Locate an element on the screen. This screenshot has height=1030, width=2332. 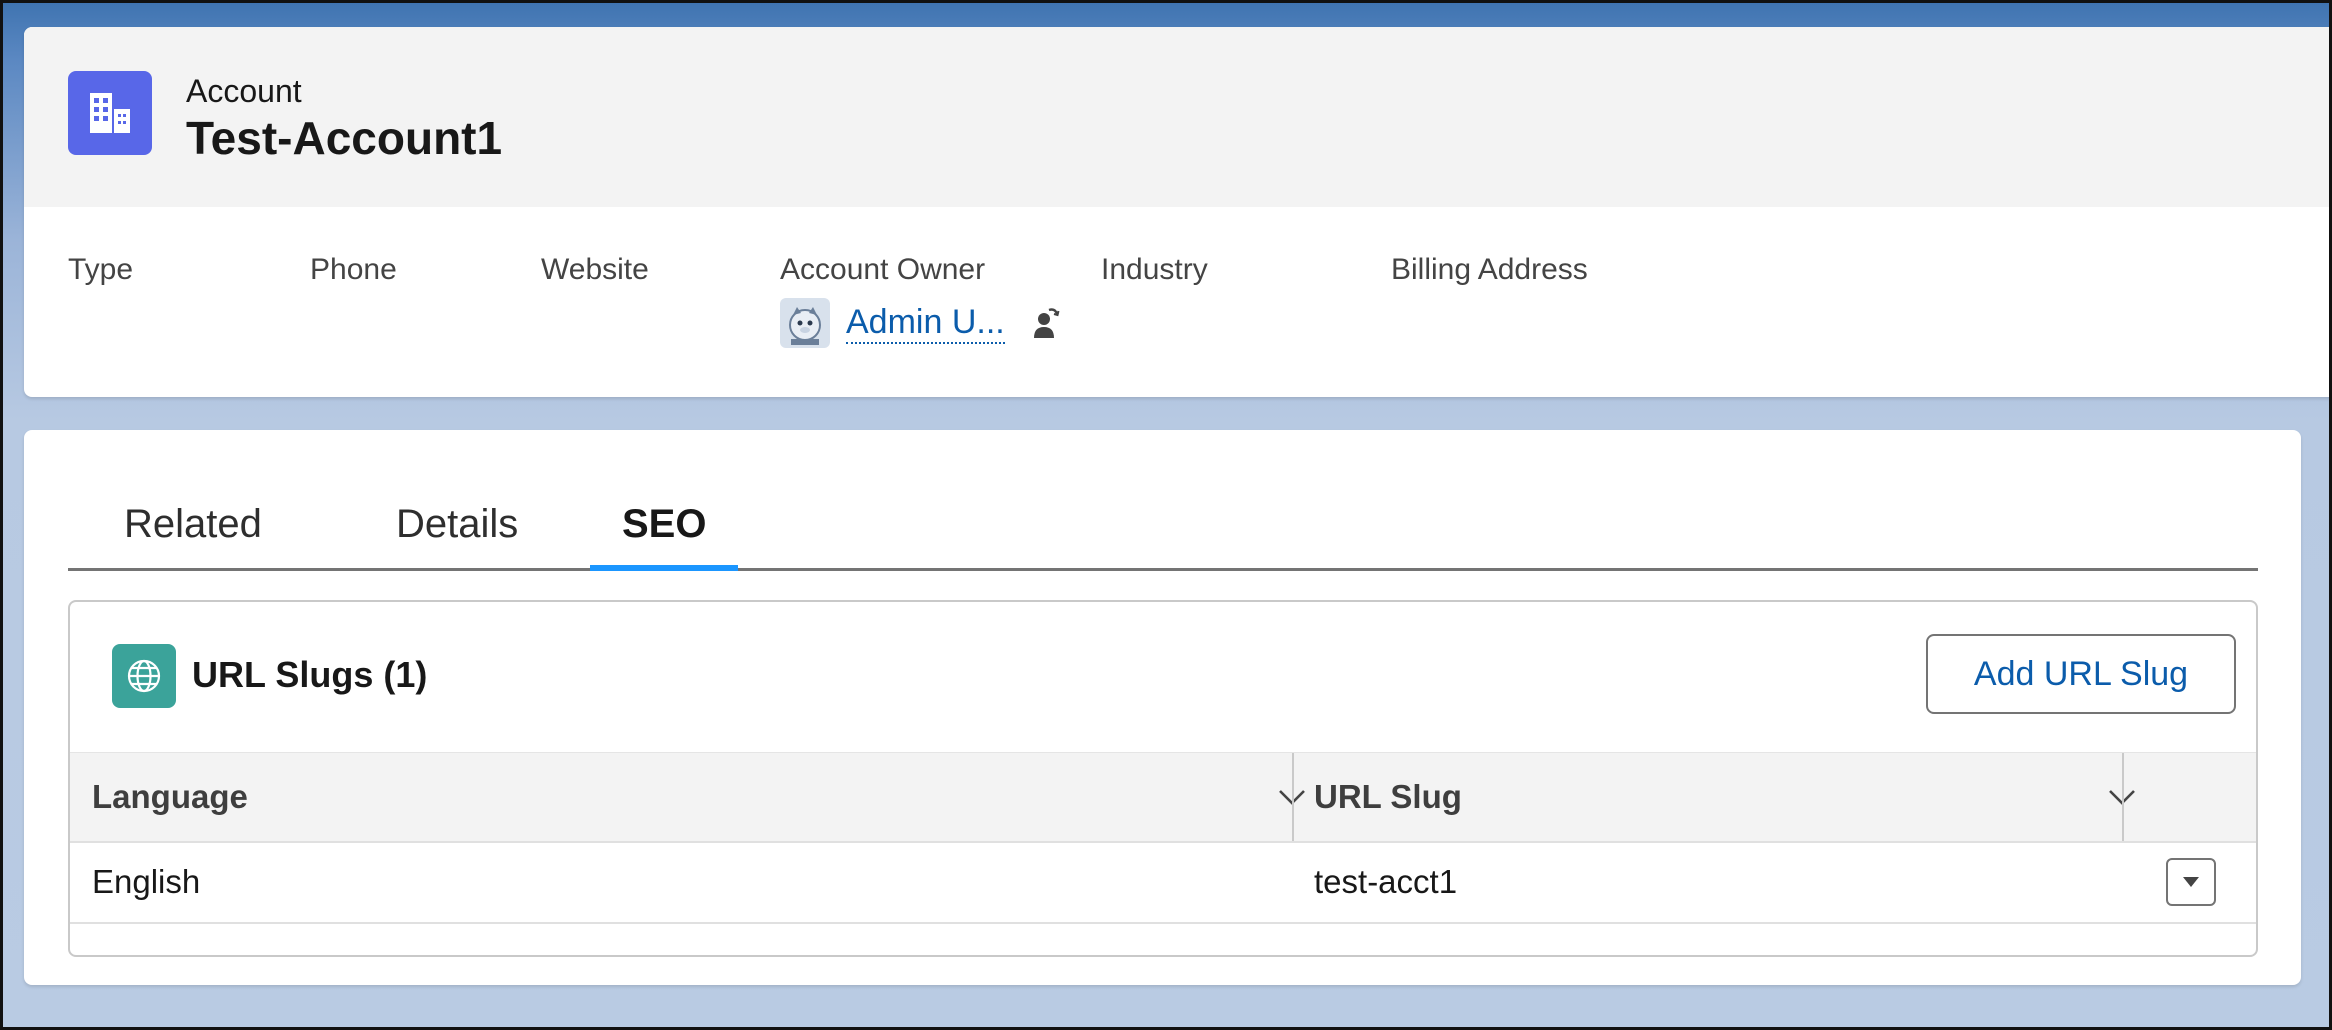
tab-seo-label: SEO is located at coordinates (664, 523).